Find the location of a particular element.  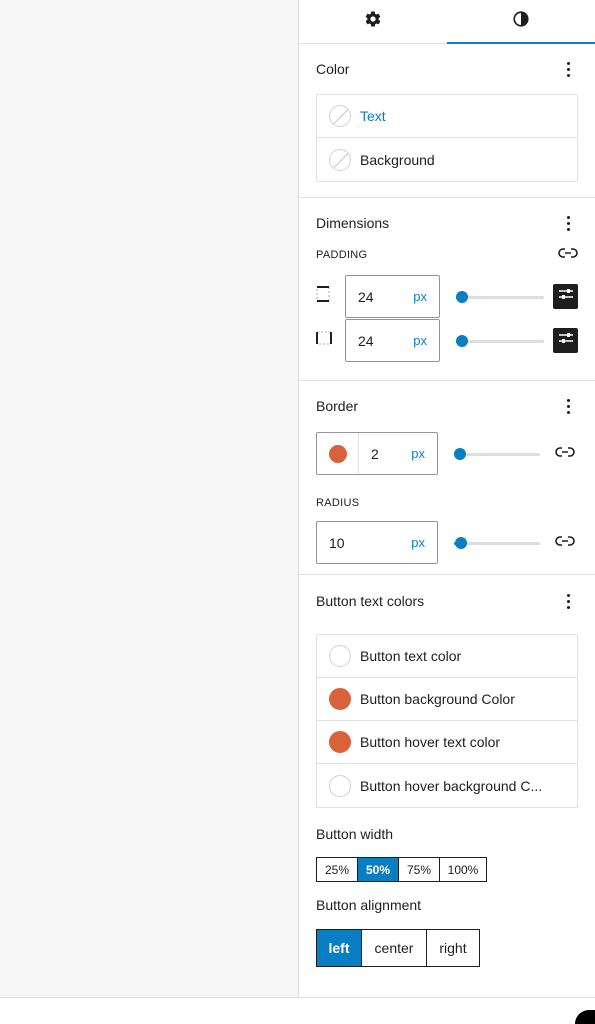

button-alignment-group: left center right is located at coordinates (447, 948).